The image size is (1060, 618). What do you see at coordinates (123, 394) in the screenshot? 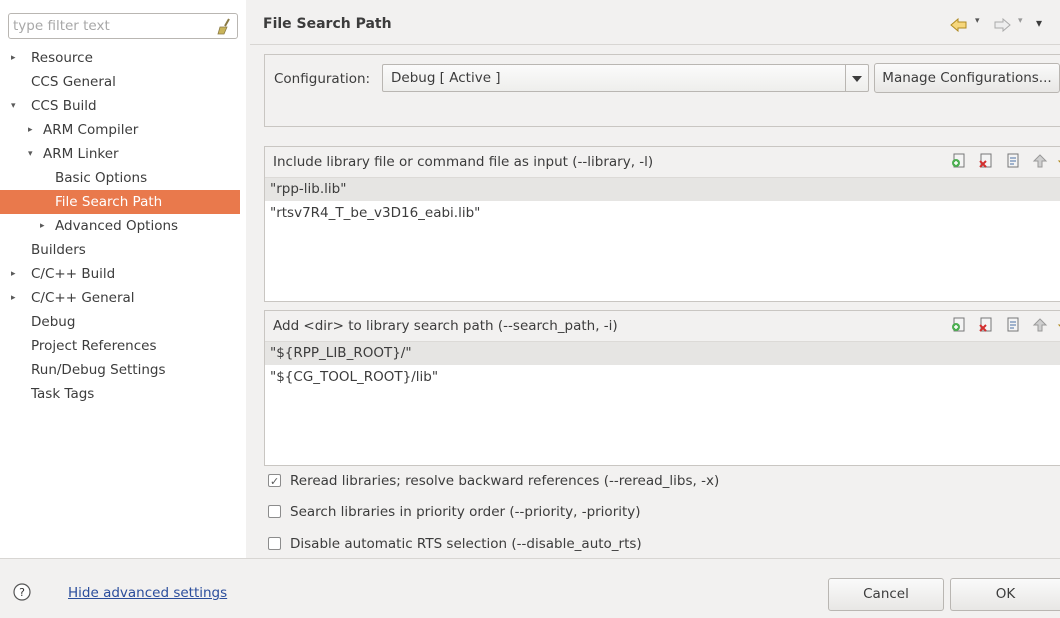
I see `tree-item-task-tags: Task Tags` at bounding box center [123, 394].